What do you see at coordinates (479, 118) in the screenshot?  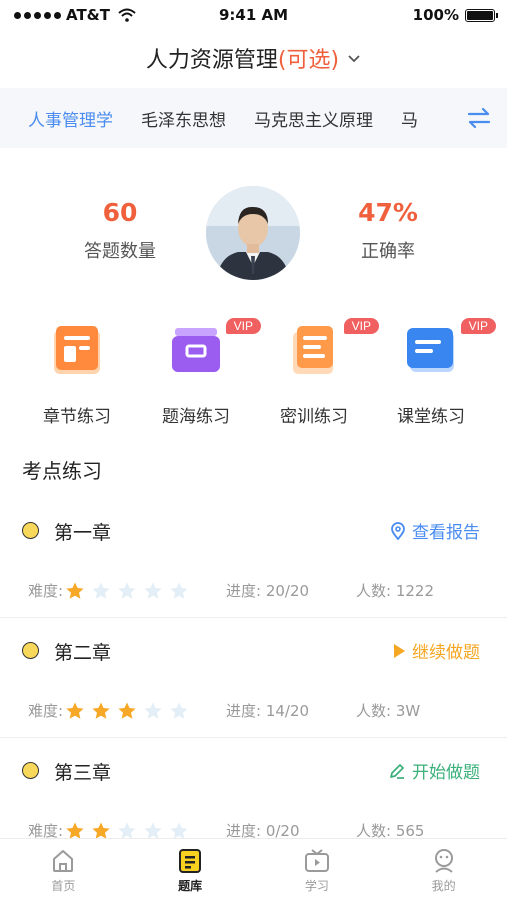 I see `switch-icon` at bounding box center [479, 118].